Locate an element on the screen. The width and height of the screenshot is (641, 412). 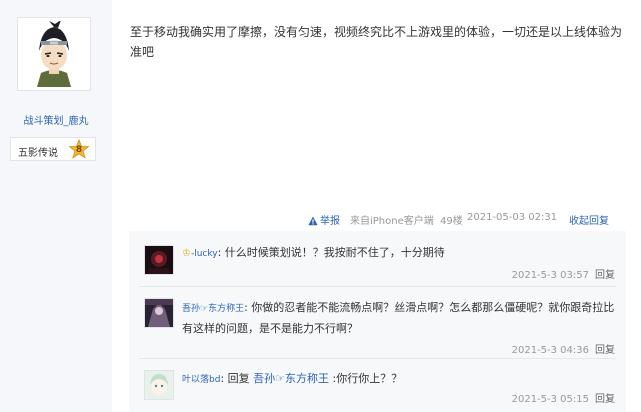
author-name: 战斗策划_鹿丸 is located at coordinates (56, 119).